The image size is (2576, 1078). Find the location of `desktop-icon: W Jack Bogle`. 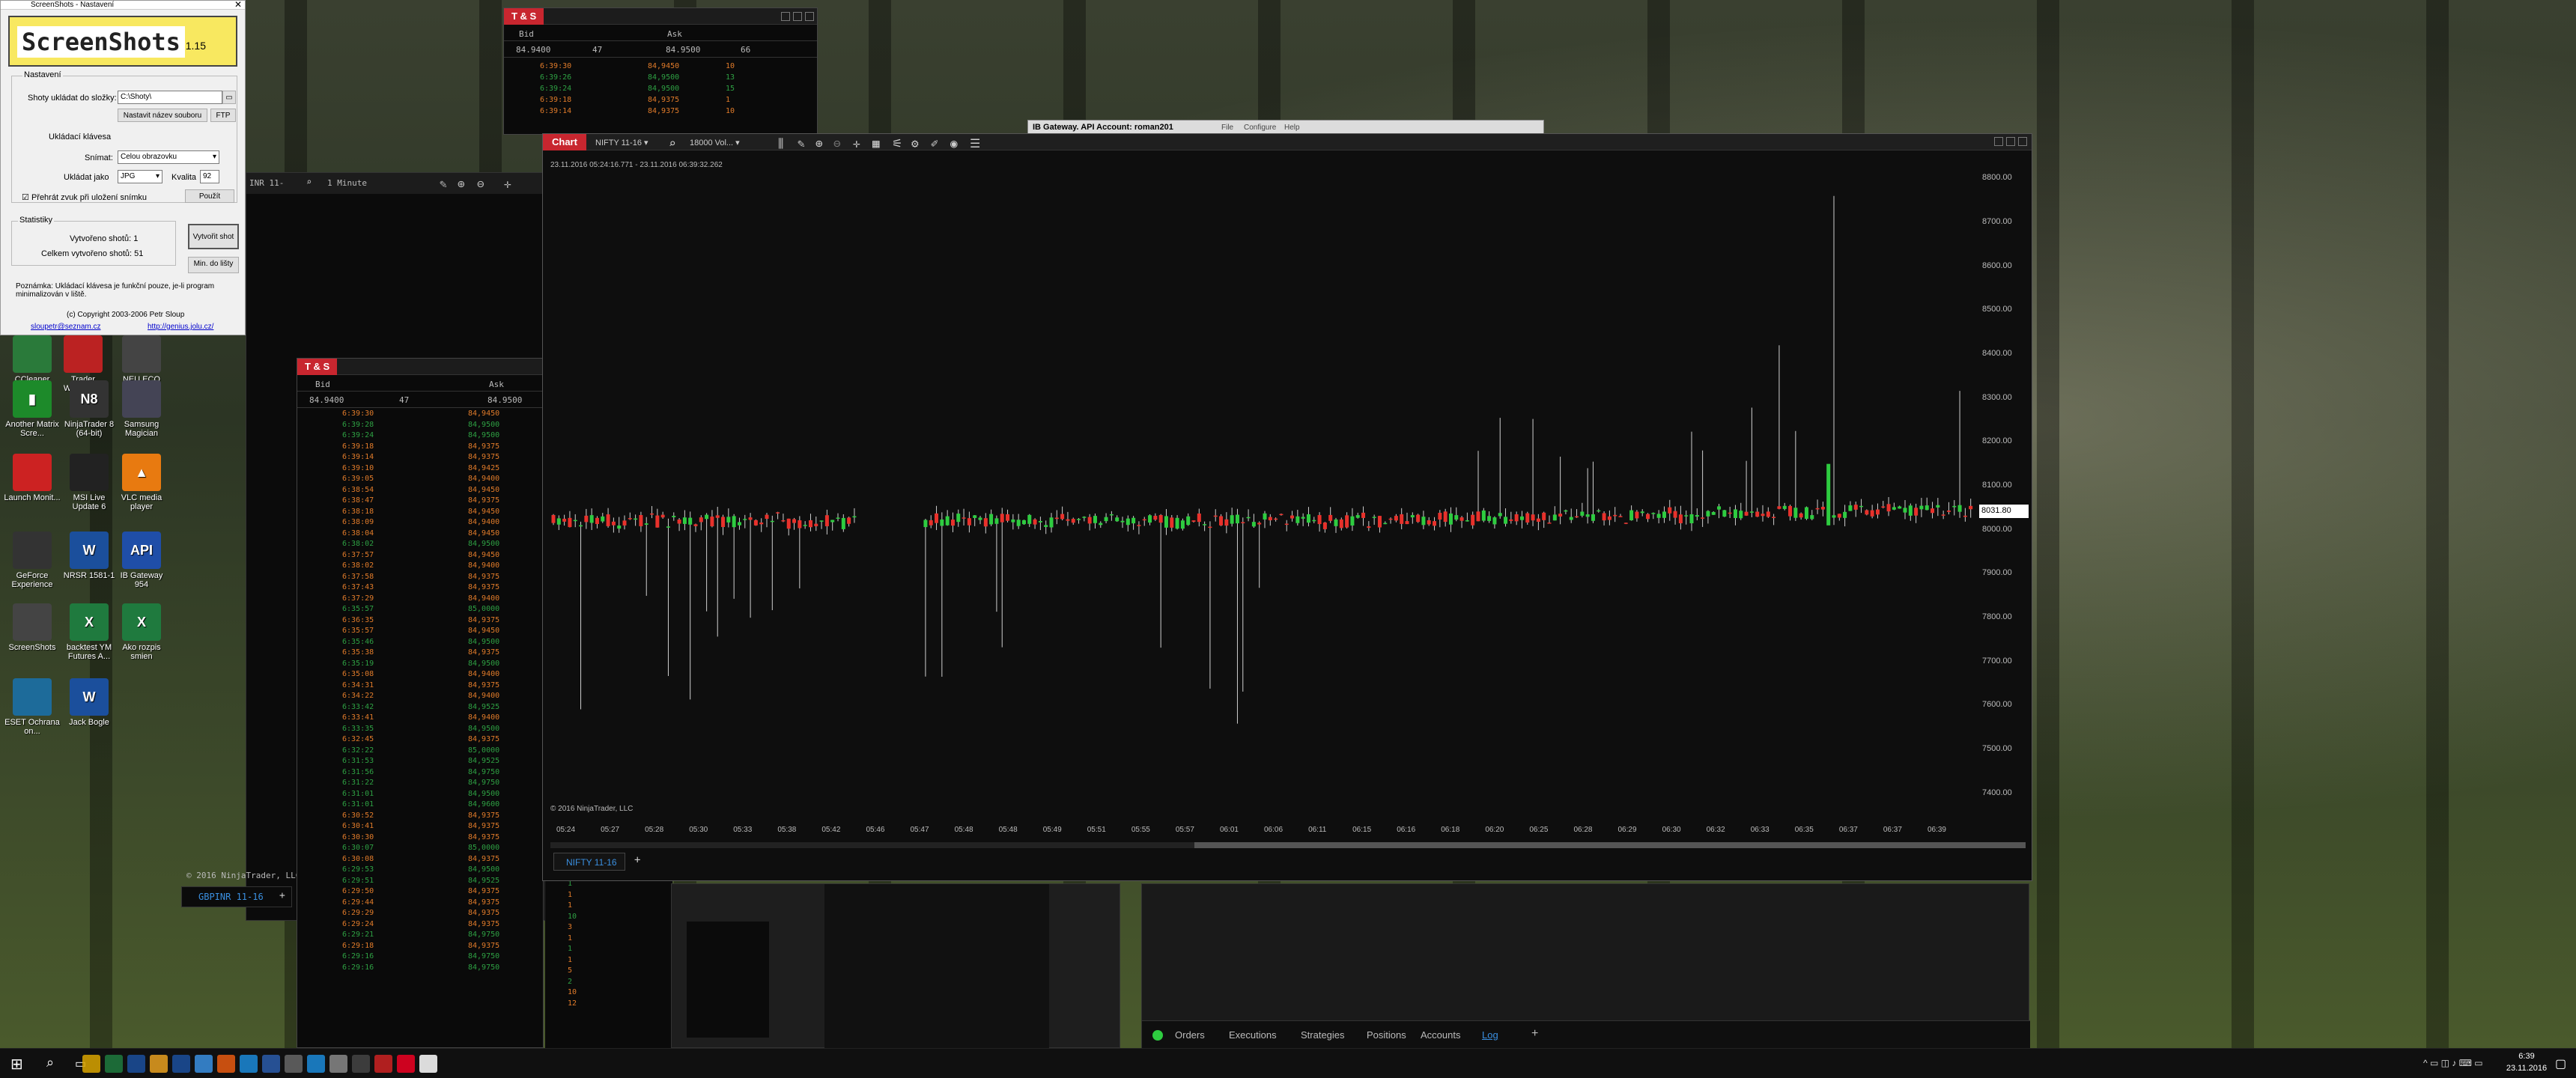

desktop-icon: W Jack Bogle is located at coordinates (89, 702).